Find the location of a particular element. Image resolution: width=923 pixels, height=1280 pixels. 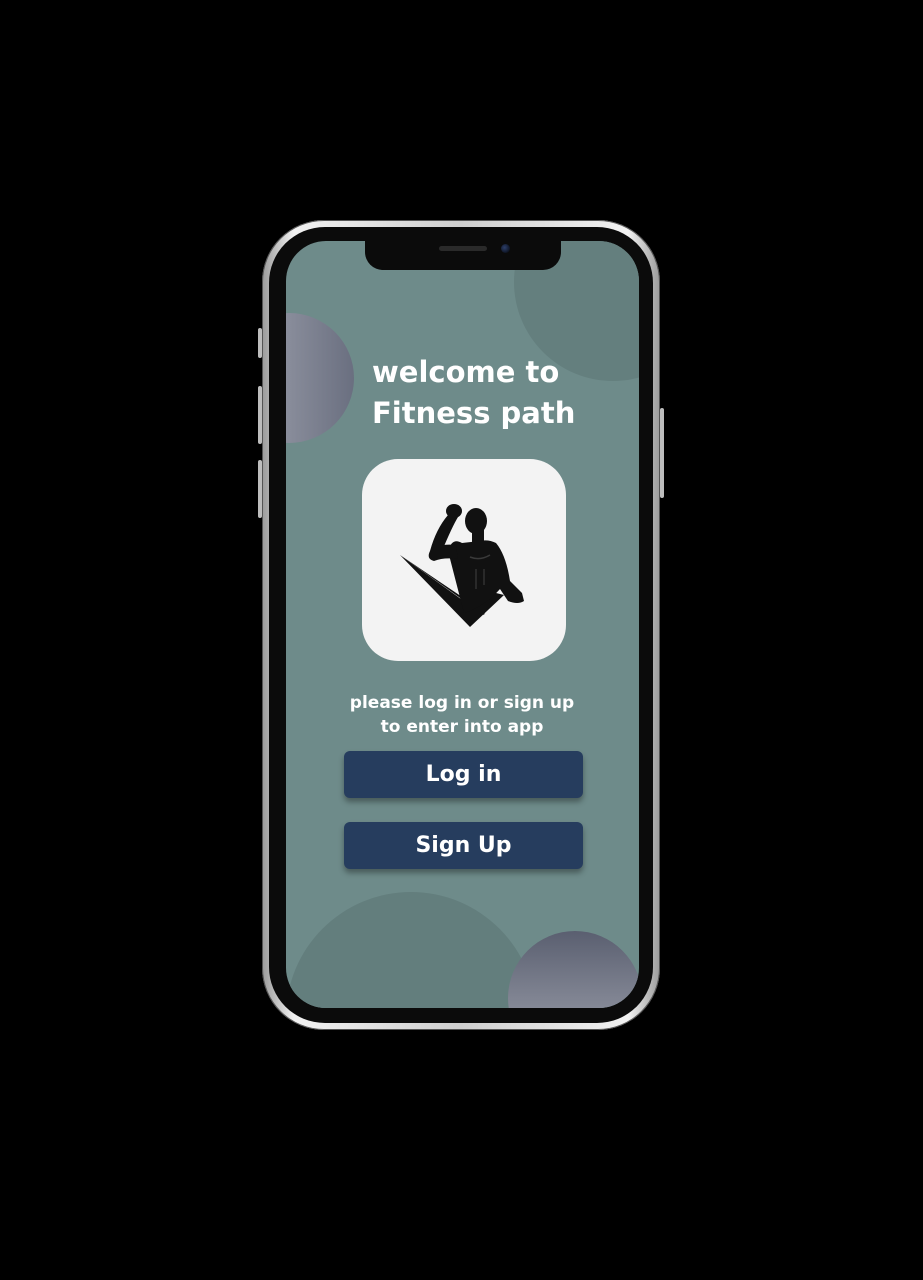

side-power-button is located at coordinates (662, 453).